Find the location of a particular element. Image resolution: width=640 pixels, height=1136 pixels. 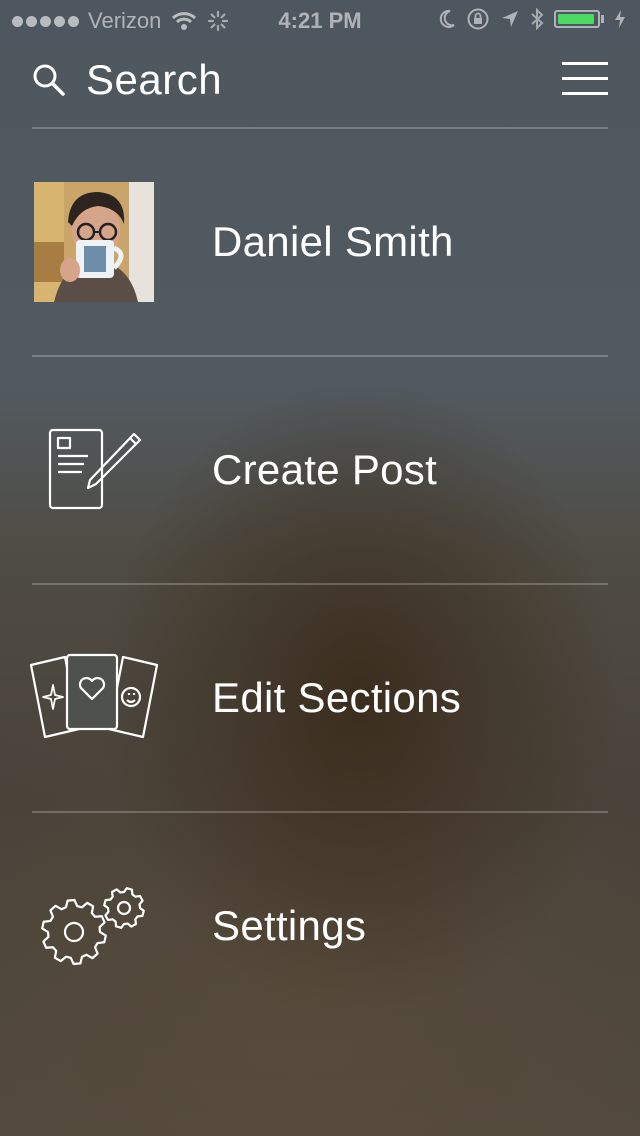

gears-icon is located at coordinates (94, 926).